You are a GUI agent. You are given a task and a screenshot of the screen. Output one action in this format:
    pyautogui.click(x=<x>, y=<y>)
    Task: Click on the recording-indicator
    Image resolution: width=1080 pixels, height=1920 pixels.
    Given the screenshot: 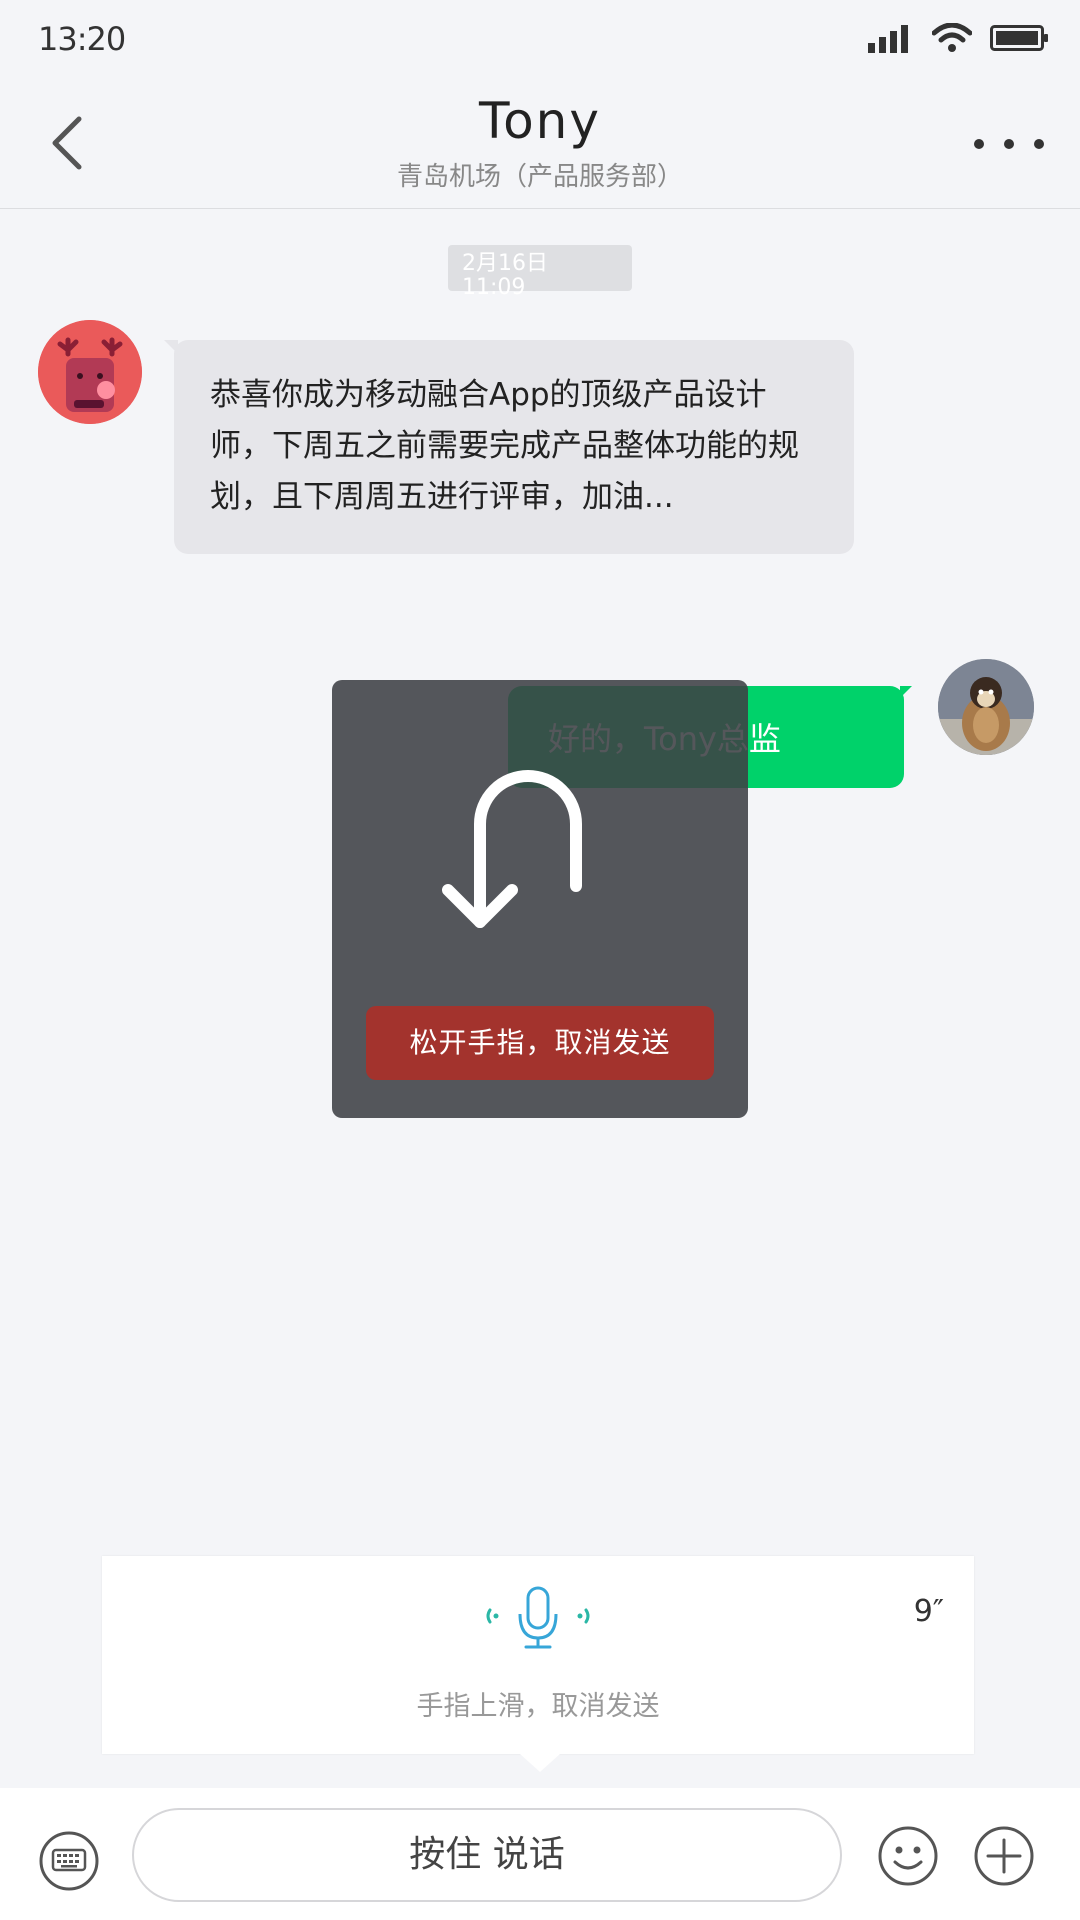 What is the action you would take?
    pyautogui.click(x=538, y=1618)
    